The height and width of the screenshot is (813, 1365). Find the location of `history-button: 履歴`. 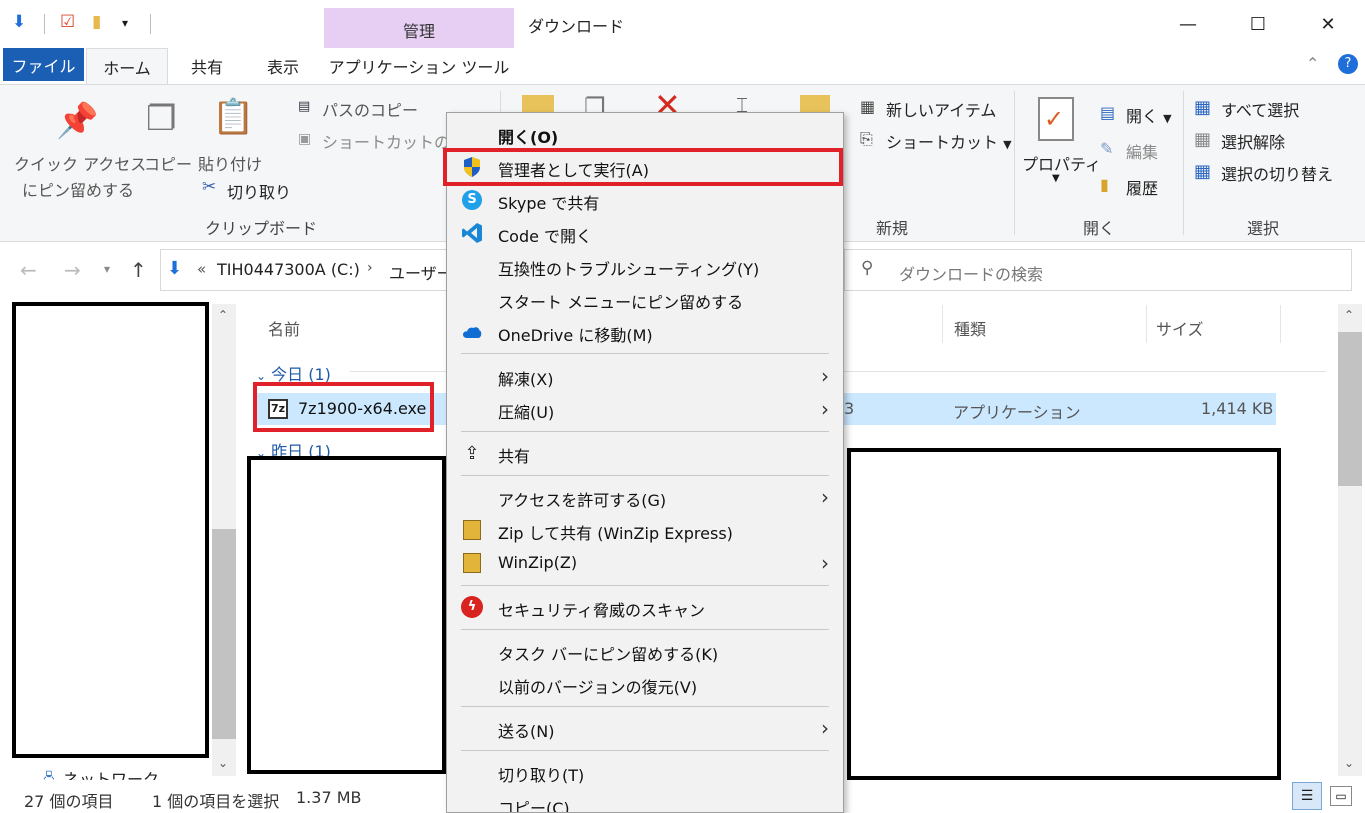

history-button: 履歴 is located at coordinates (1142, 187).